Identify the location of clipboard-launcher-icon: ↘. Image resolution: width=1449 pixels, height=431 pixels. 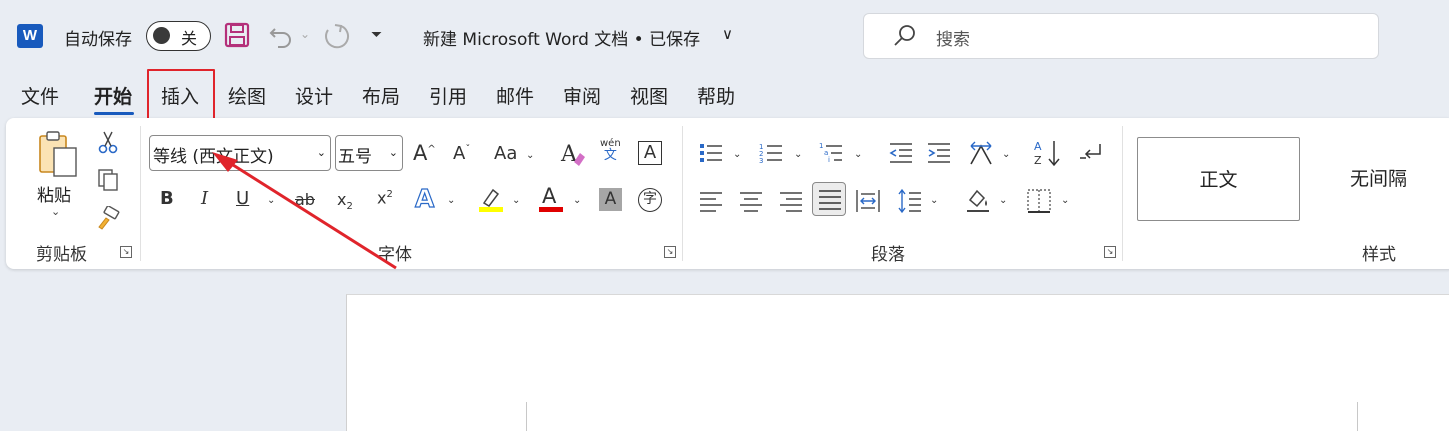
(126, 252).